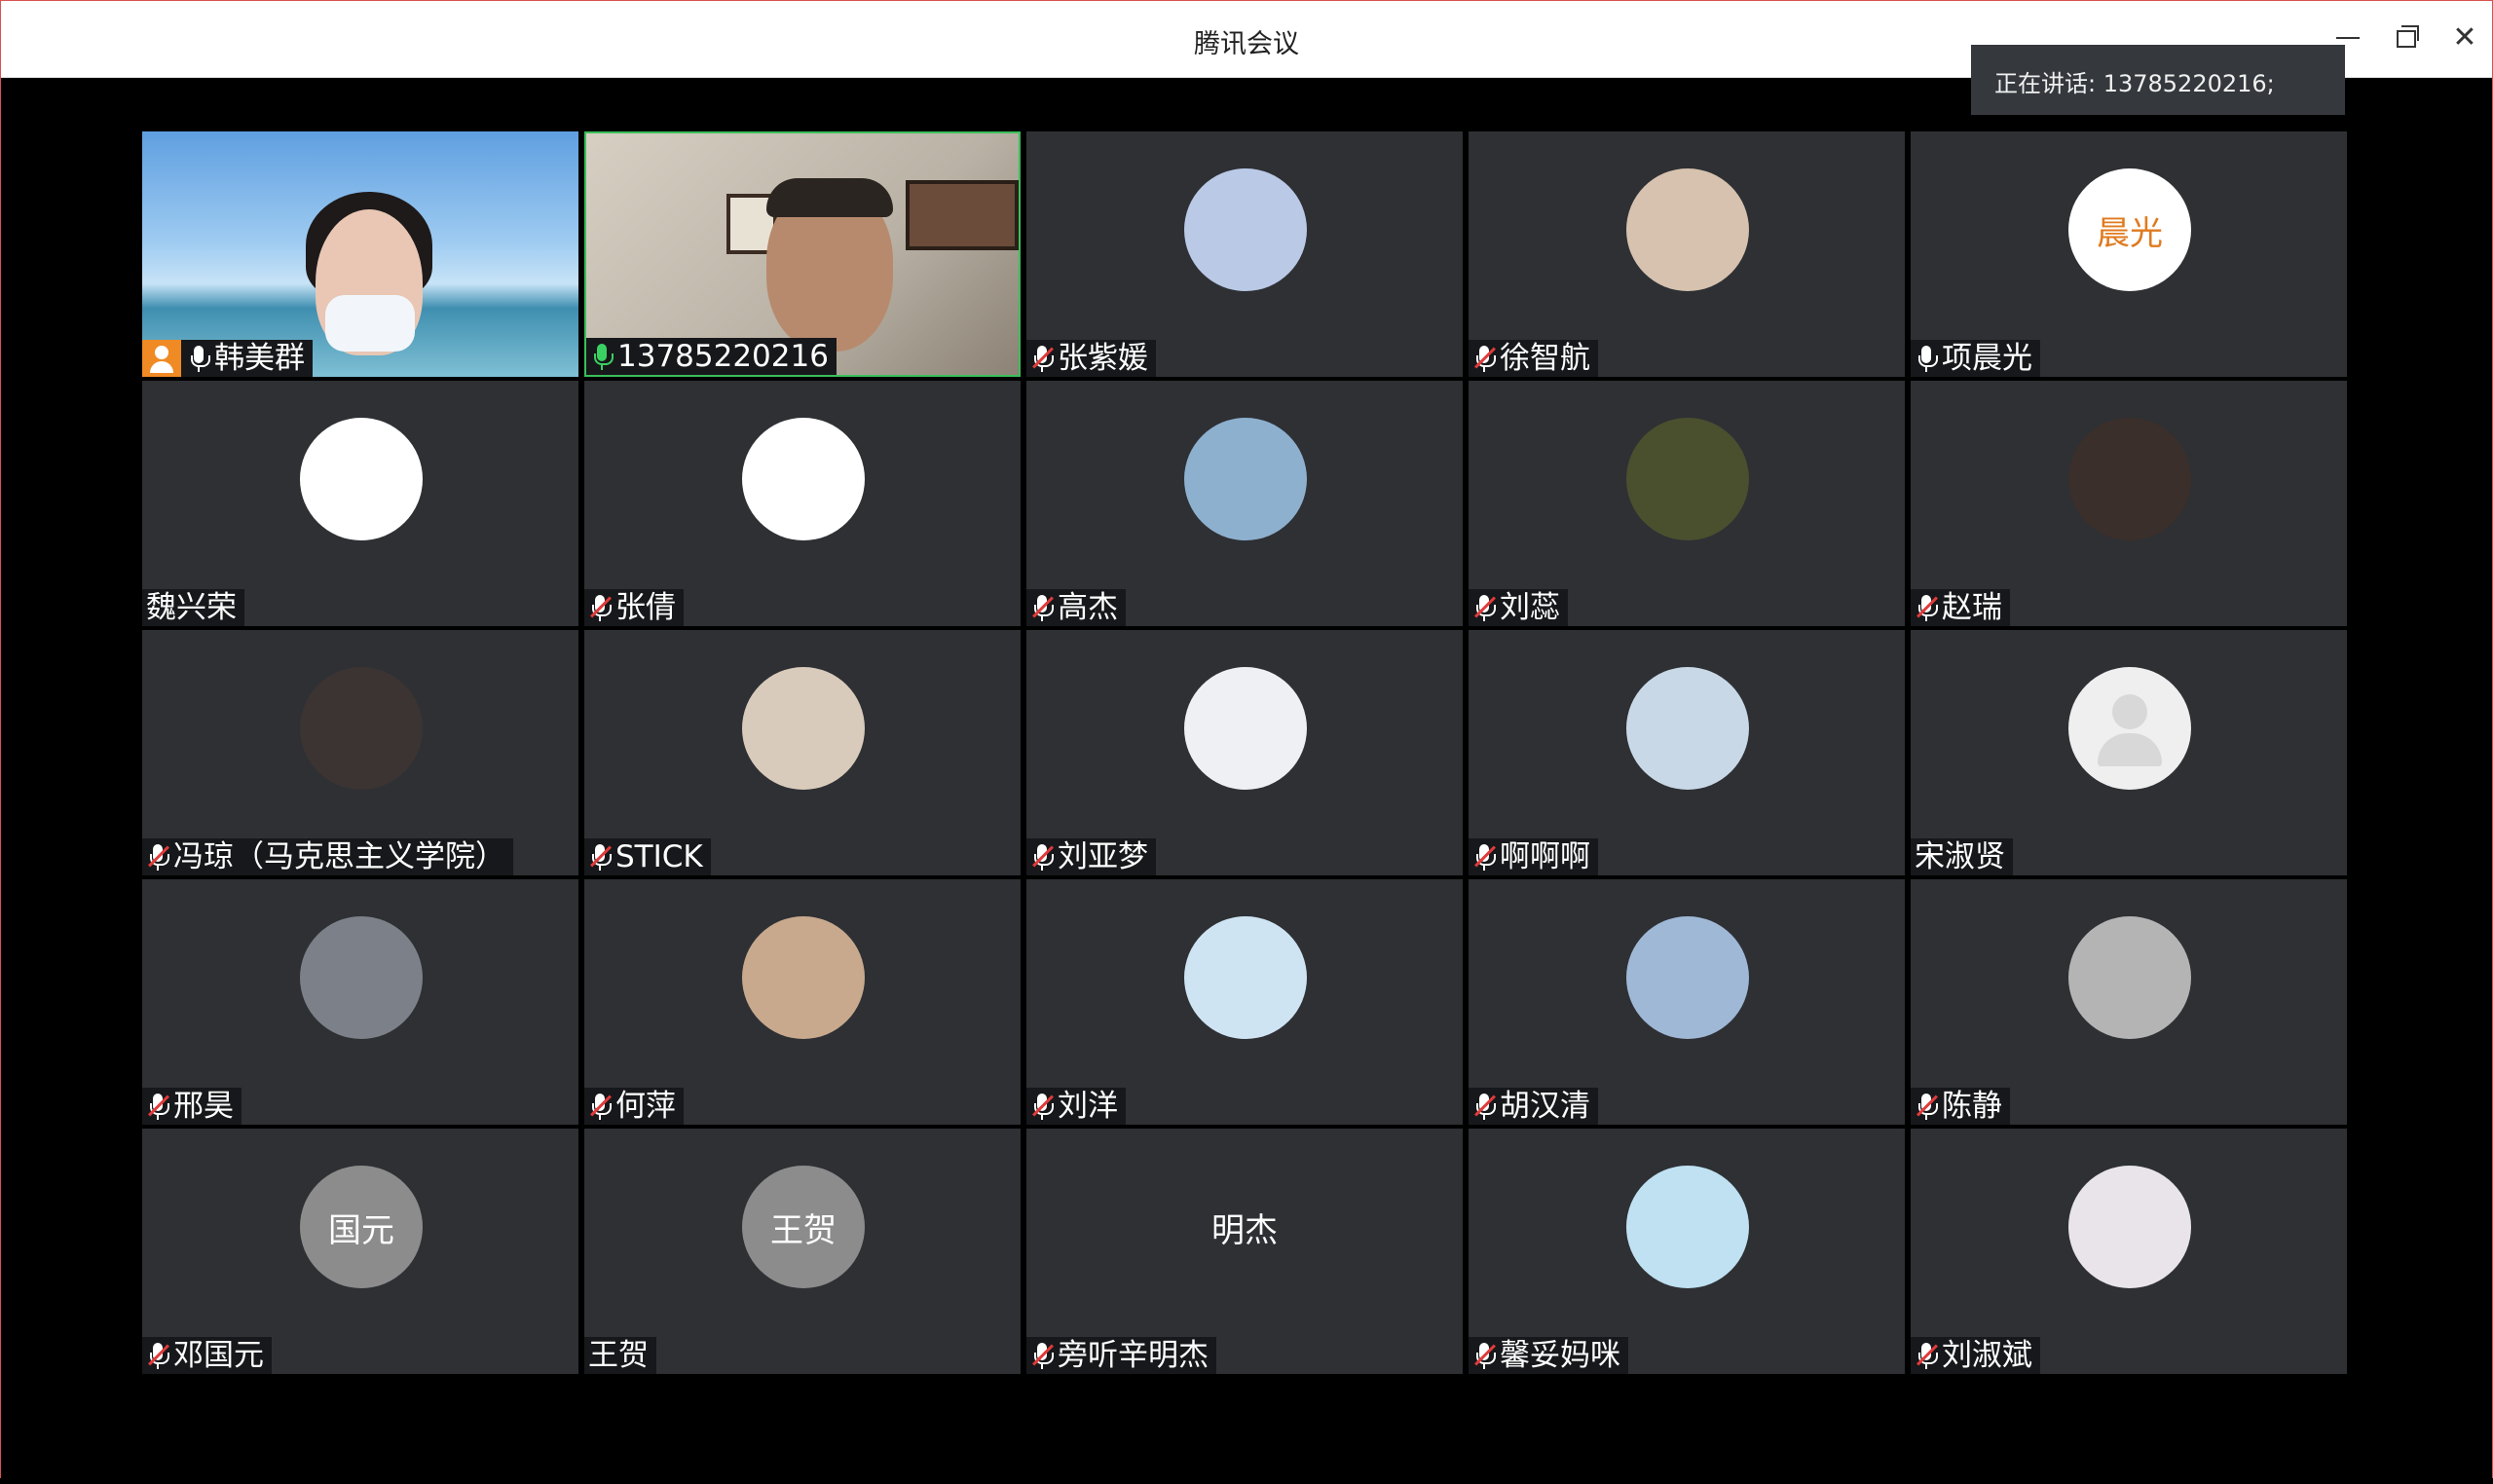  What do you see at coordinates (2407, 38) in the screenshot?
I see `restore-button` at bounding box center [2407, 38].